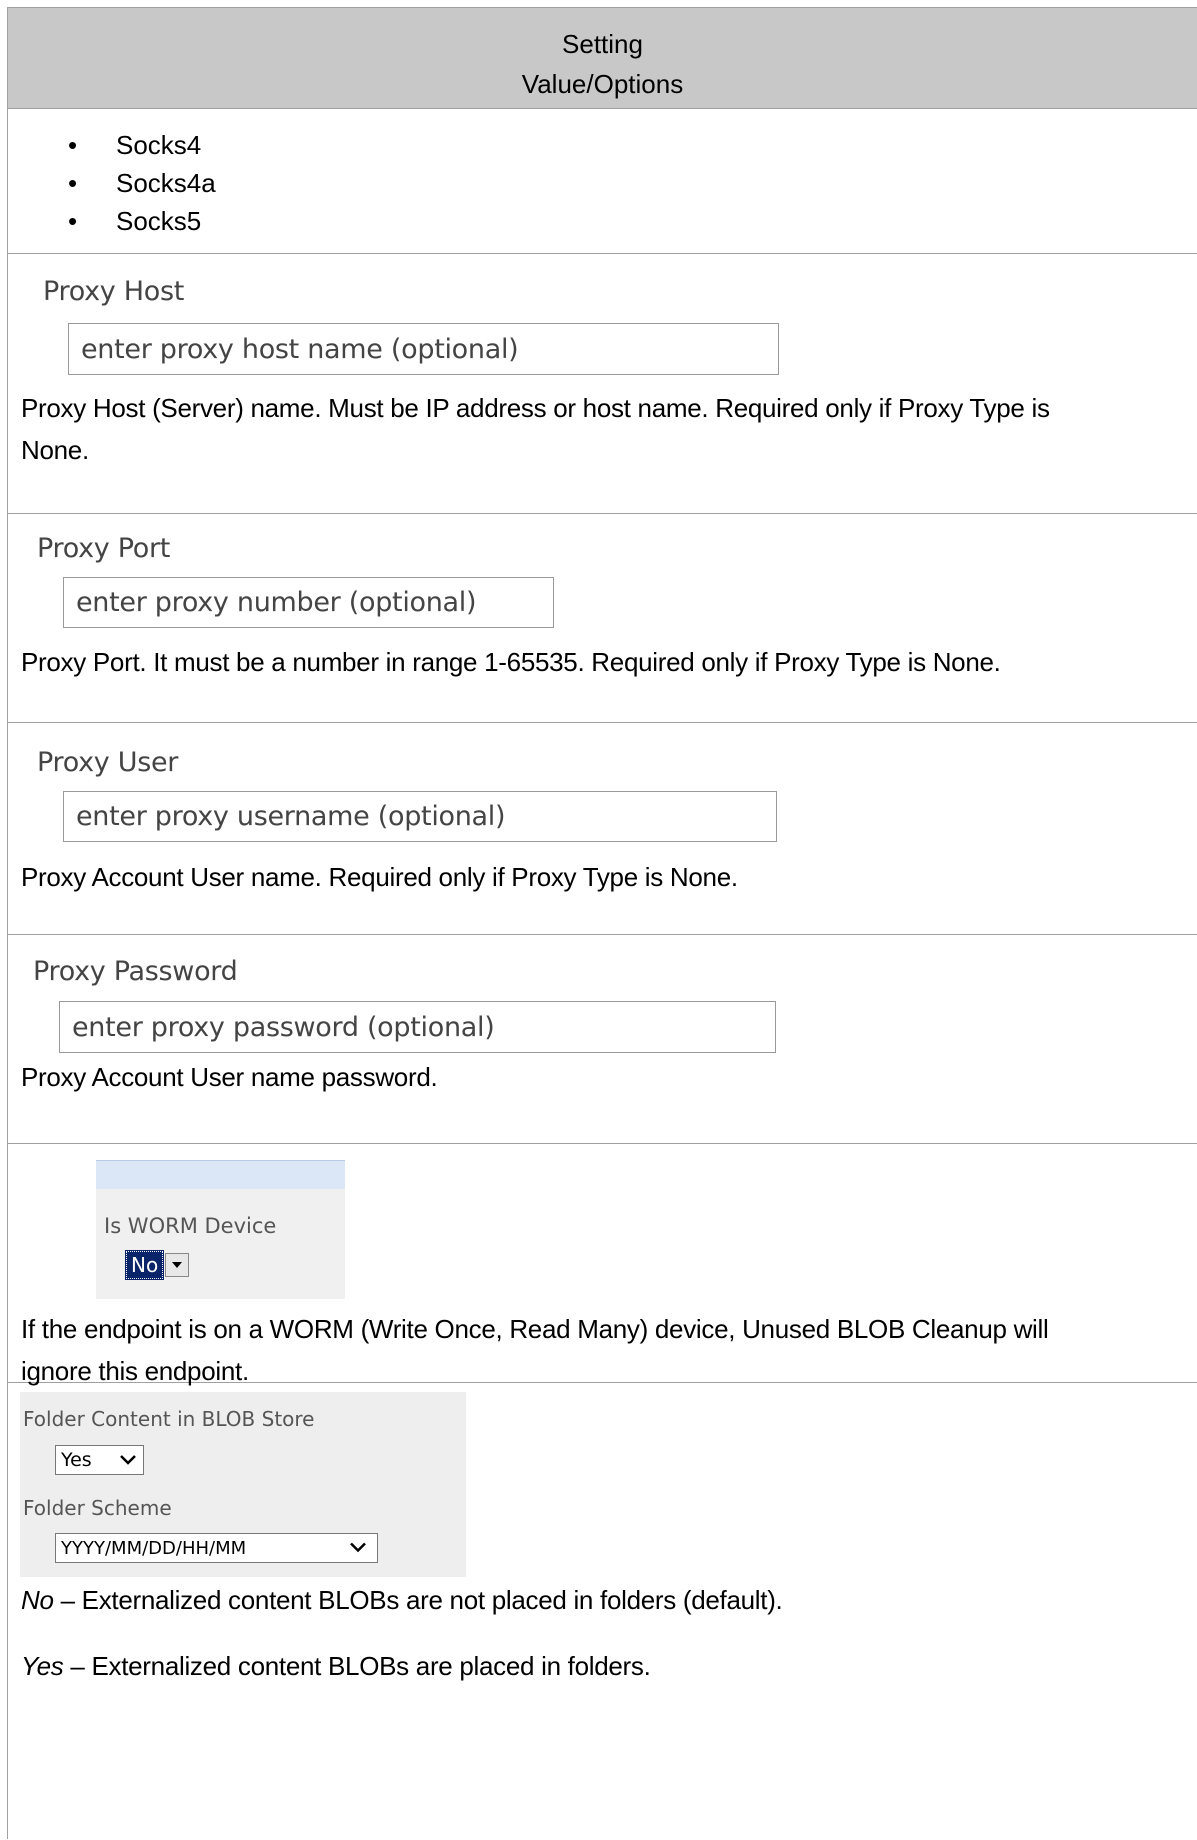  I want to click on no-term: No, so click(37, 1600).